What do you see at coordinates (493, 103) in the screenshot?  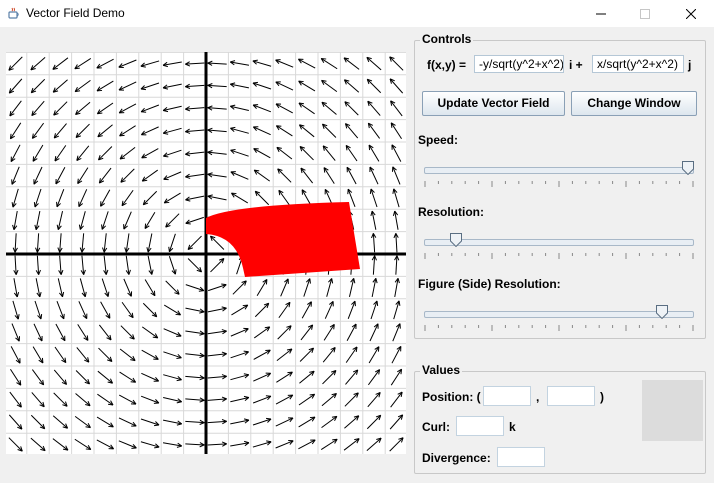 I see `update-vector-field-button: Update Vector Field` at bounding box center [493, 103].